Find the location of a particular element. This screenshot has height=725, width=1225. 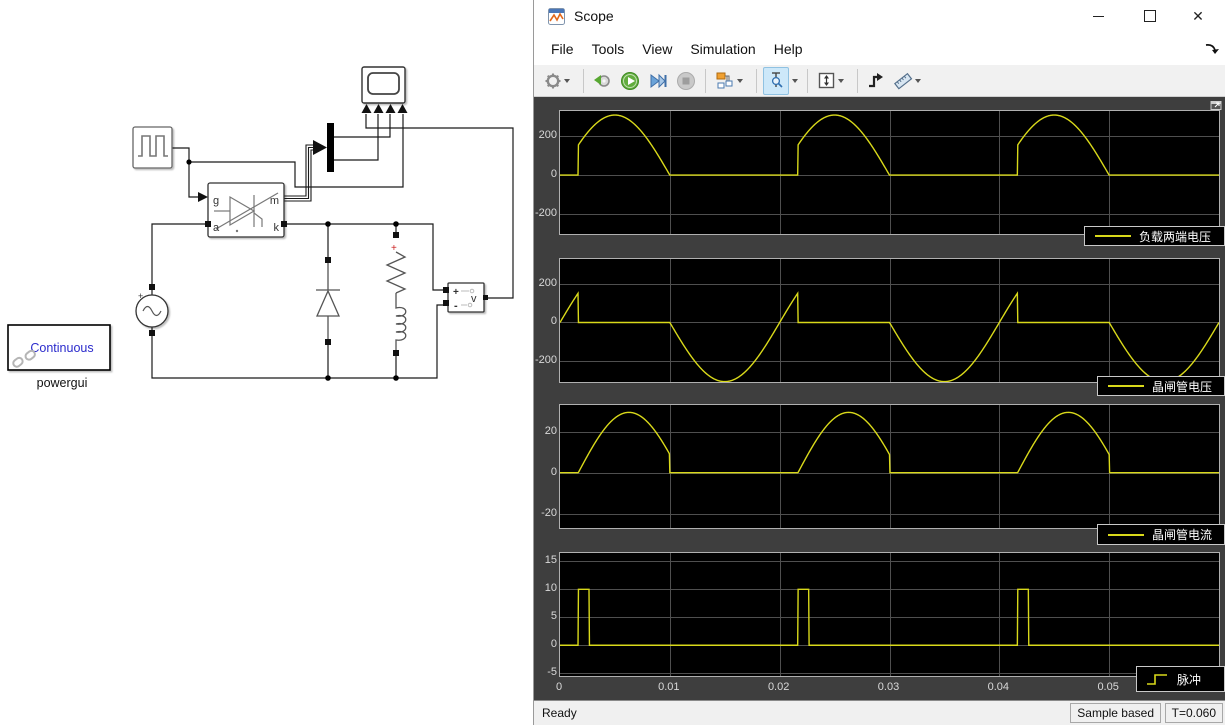

legend-3: 晶闸管电流 is located at coordinates (1161, 534).